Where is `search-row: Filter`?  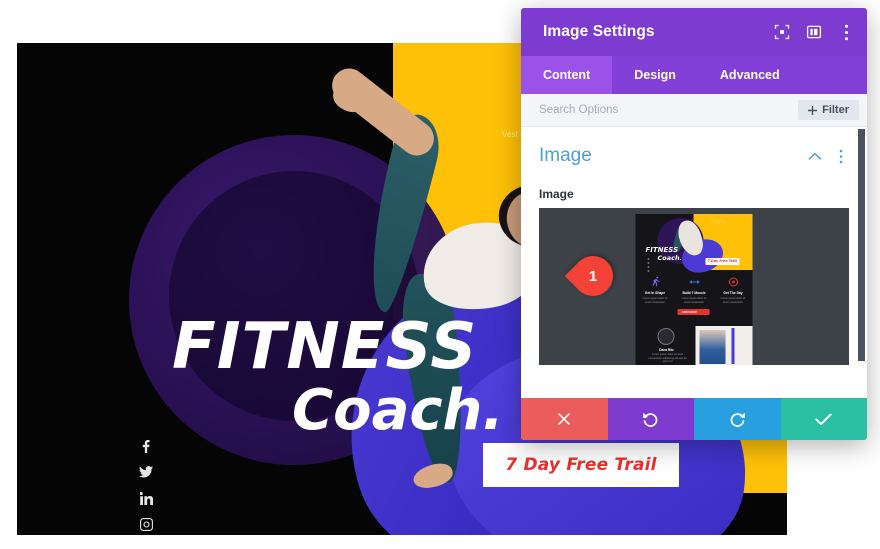
search-row: Filter is located at coordinates (694, 110).